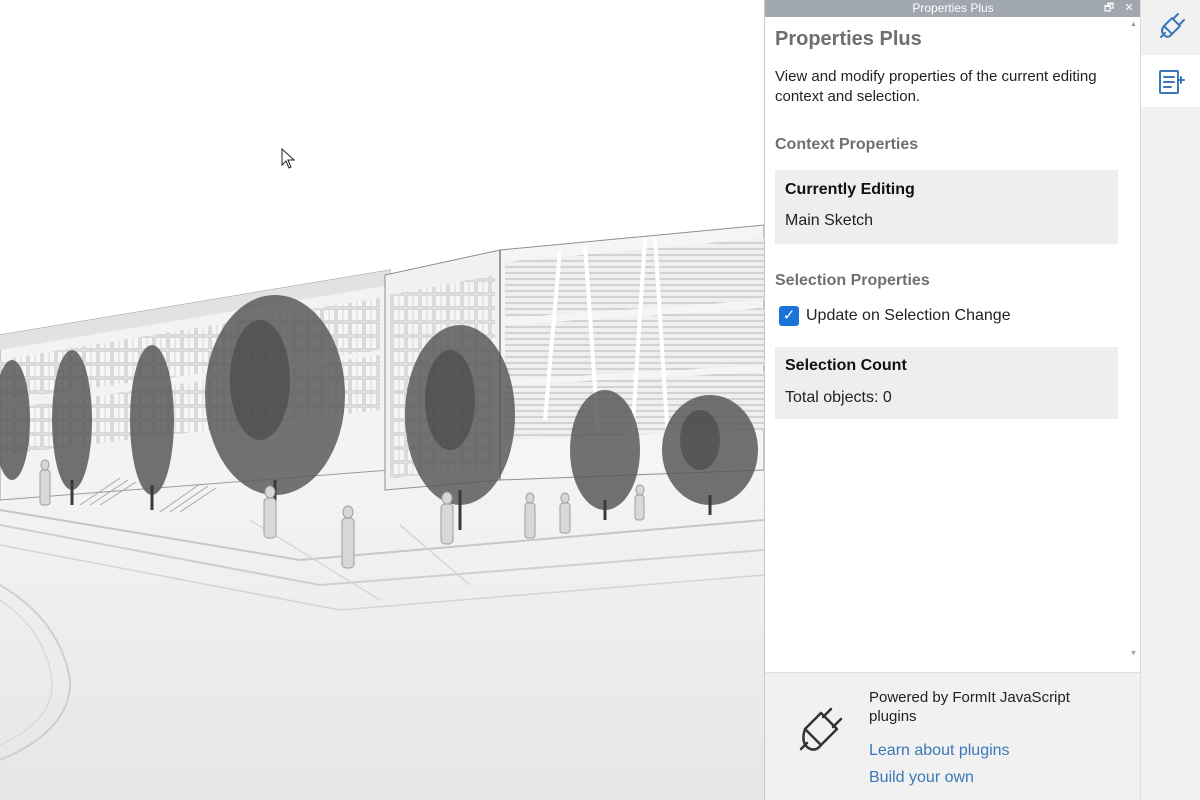 This screenshot has height=800, width=1200. I want to click on selection-count-label: Selection Count, so click(846, 365).